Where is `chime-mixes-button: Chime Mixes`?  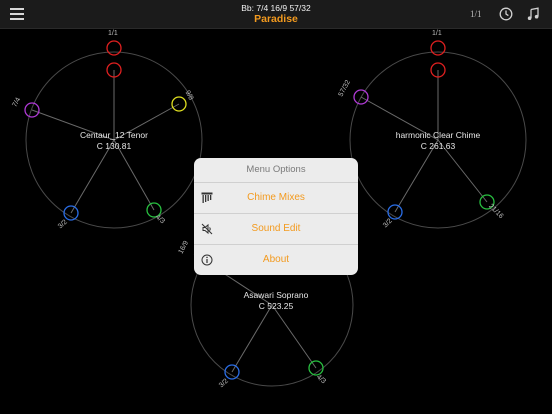
chime-mixes-button: Chime Mixes is located at coordinates (276, 198).